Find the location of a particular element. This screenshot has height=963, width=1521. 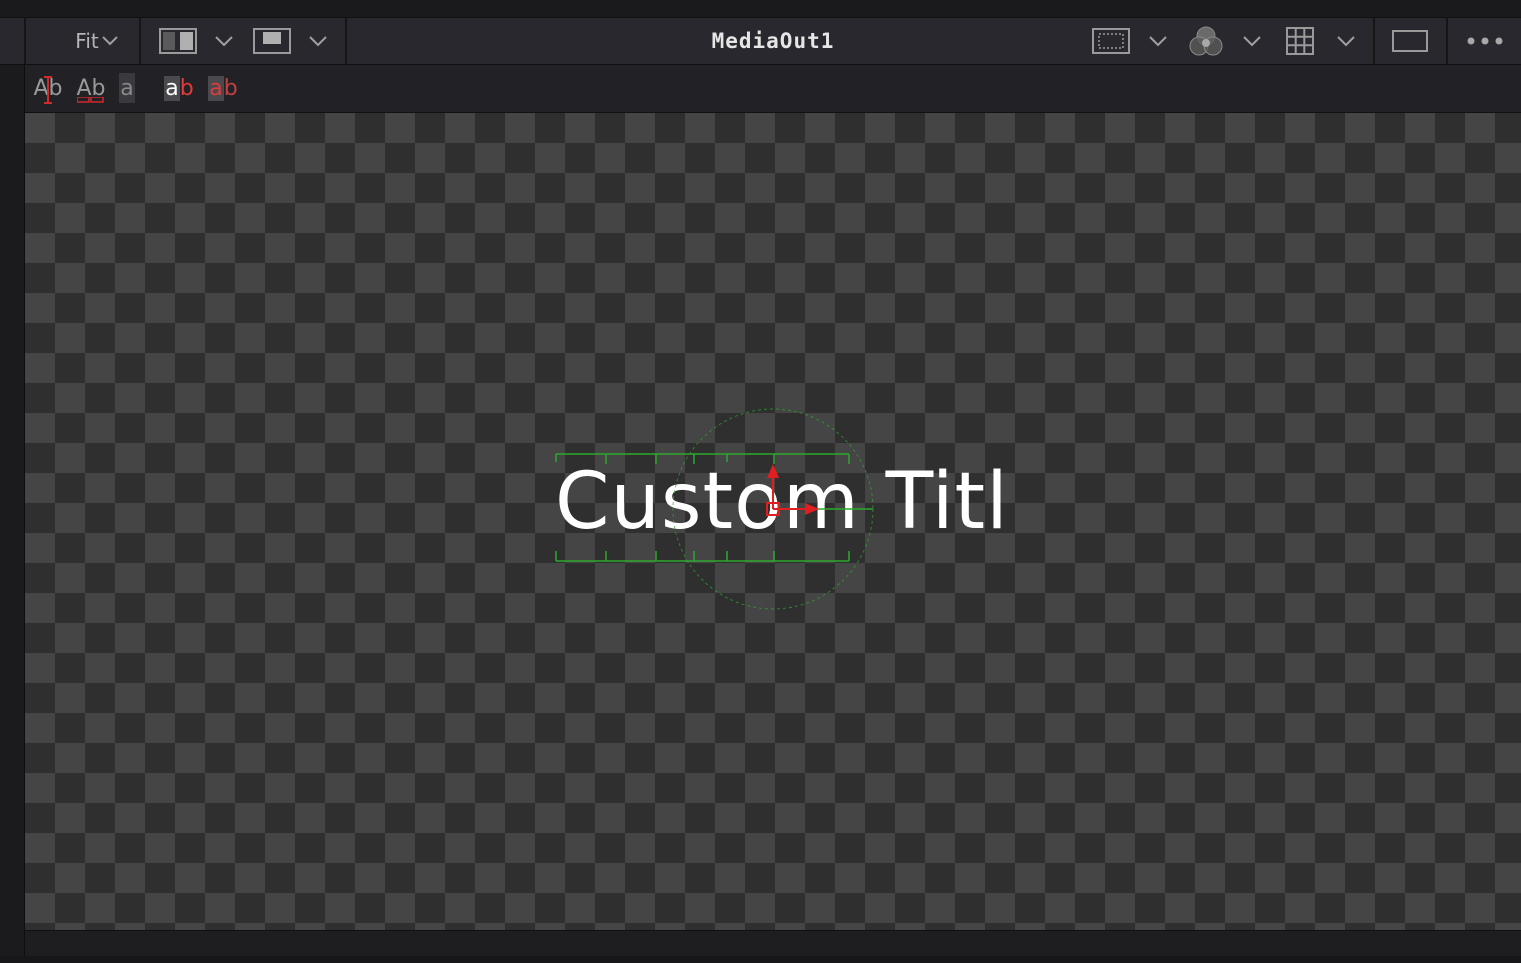

grid-icon is located at coordinates (1300, 41).